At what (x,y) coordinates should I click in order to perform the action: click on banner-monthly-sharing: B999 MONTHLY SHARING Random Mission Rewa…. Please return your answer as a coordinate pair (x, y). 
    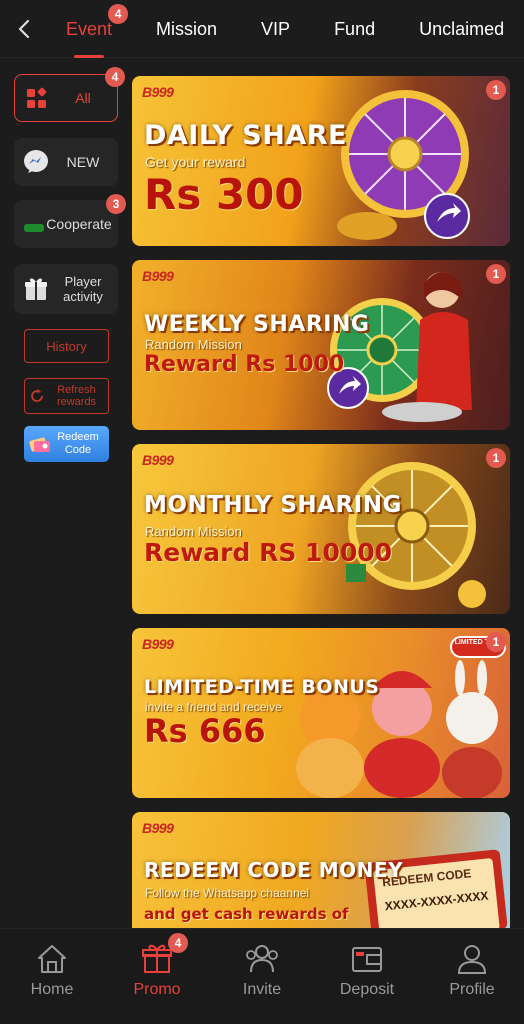
    Looking at the image, I should click on (321, 529).